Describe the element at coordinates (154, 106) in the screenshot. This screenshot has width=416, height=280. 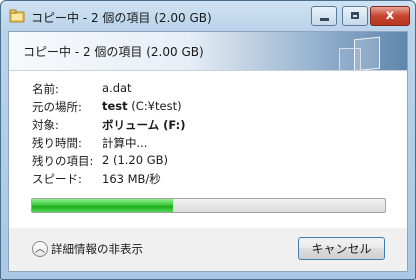
I see `source-path: (C:¥test)` at that location.